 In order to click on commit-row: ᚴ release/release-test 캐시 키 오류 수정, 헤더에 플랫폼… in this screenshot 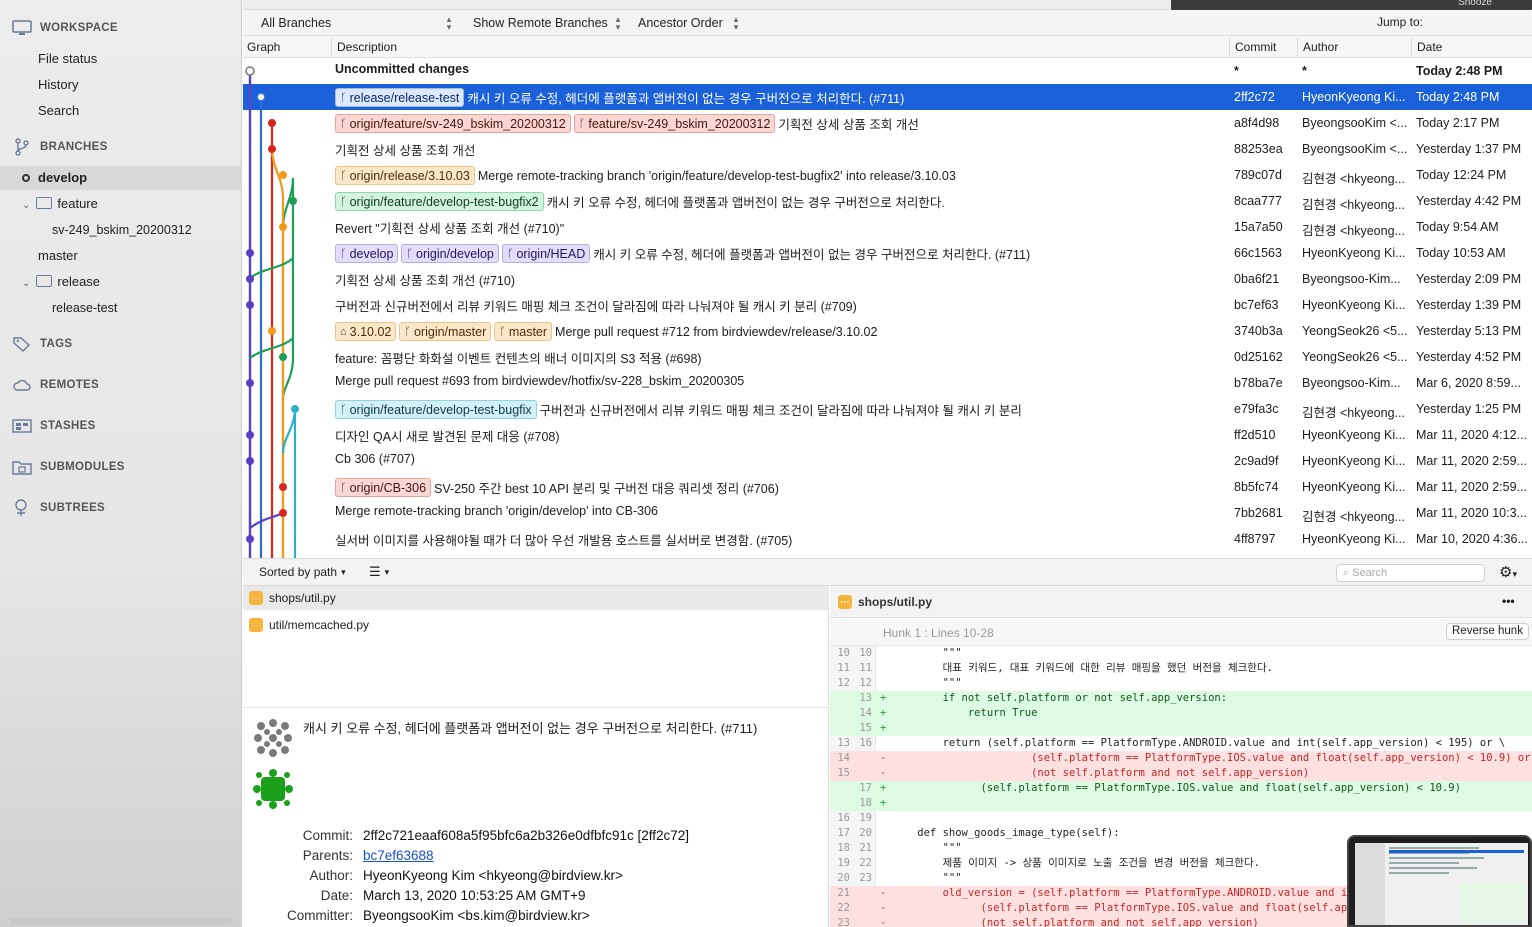, I will do `click(887, 97)`.